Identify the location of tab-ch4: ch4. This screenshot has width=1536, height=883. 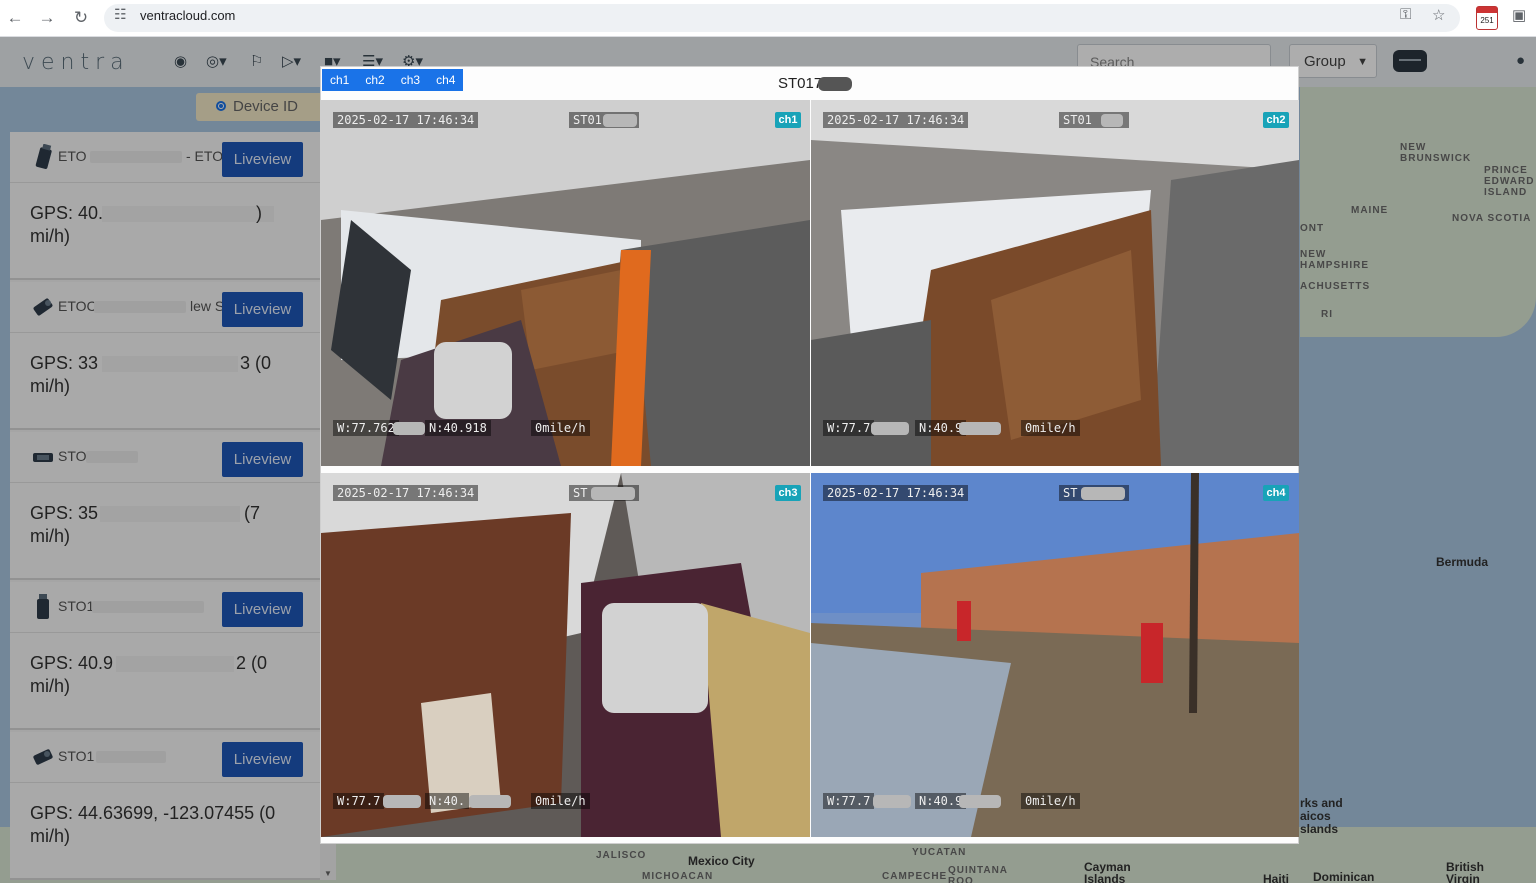
(445, 80).